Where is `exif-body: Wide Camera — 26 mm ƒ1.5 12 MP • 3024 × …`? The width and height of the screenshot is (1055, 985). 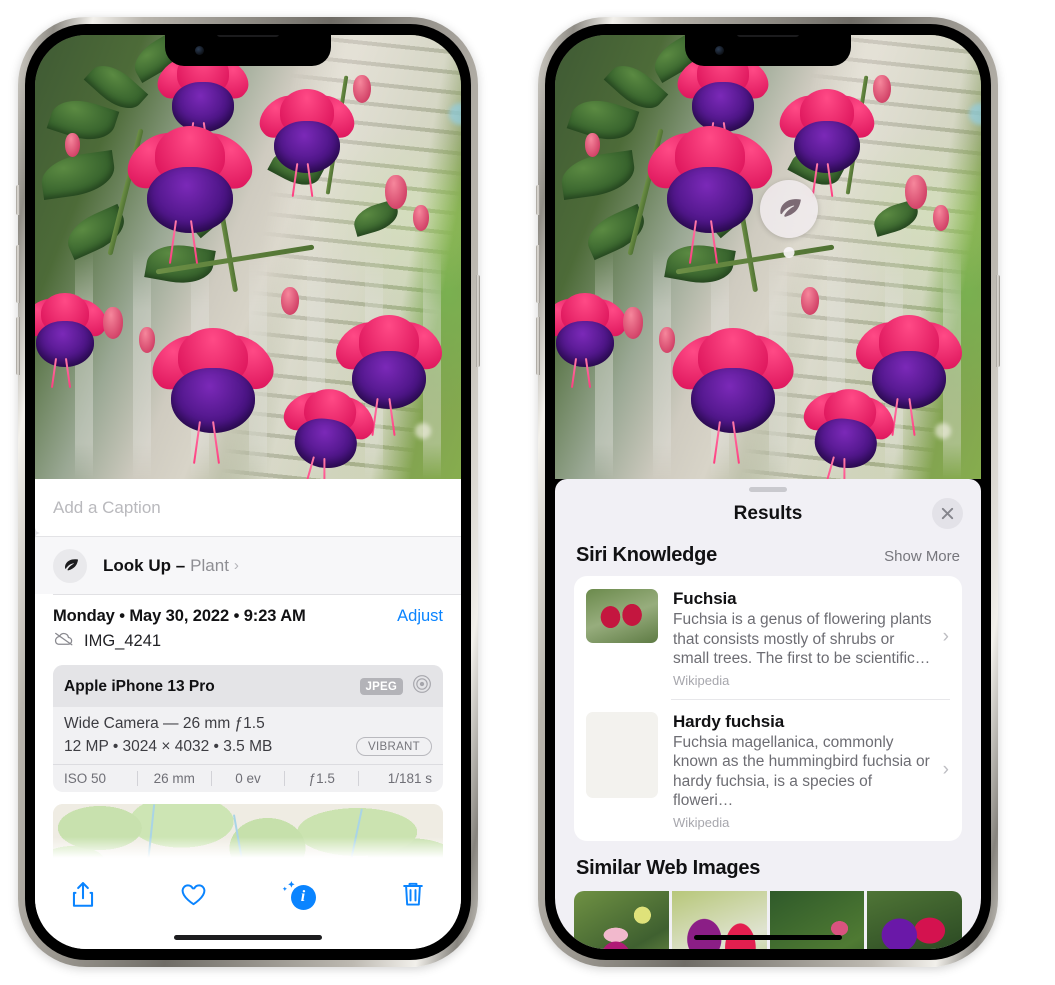
exif-body: Wide Camera — 26 mm ƒ1.5 12 MP • 3024 × … is located at coordinates (248, 735).